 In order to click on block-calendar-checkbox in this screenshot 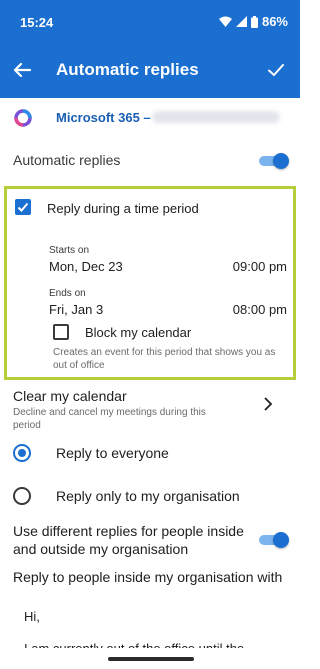, I will do `click(61, 332)`.